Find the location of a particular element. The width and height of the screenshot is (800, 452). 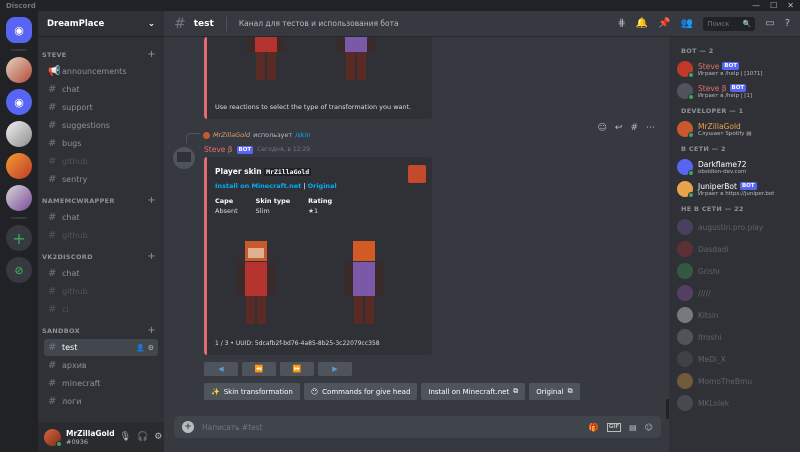

member-name: Itroshi is located at coordinates (710, 337).